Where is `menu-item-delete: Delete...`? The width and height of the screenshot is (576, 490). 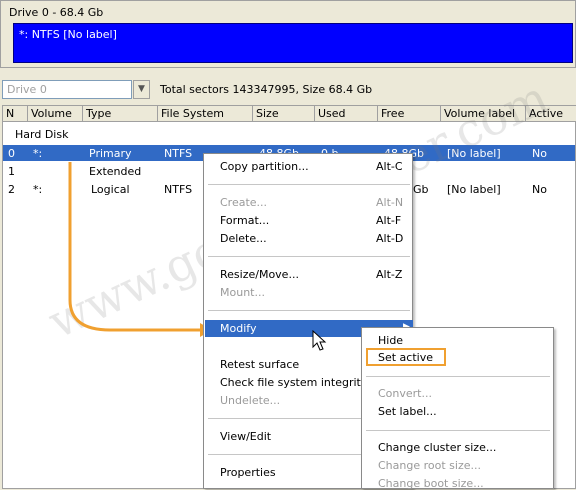
menu-item-delete: Delete... is located at coordinates (243, 238).